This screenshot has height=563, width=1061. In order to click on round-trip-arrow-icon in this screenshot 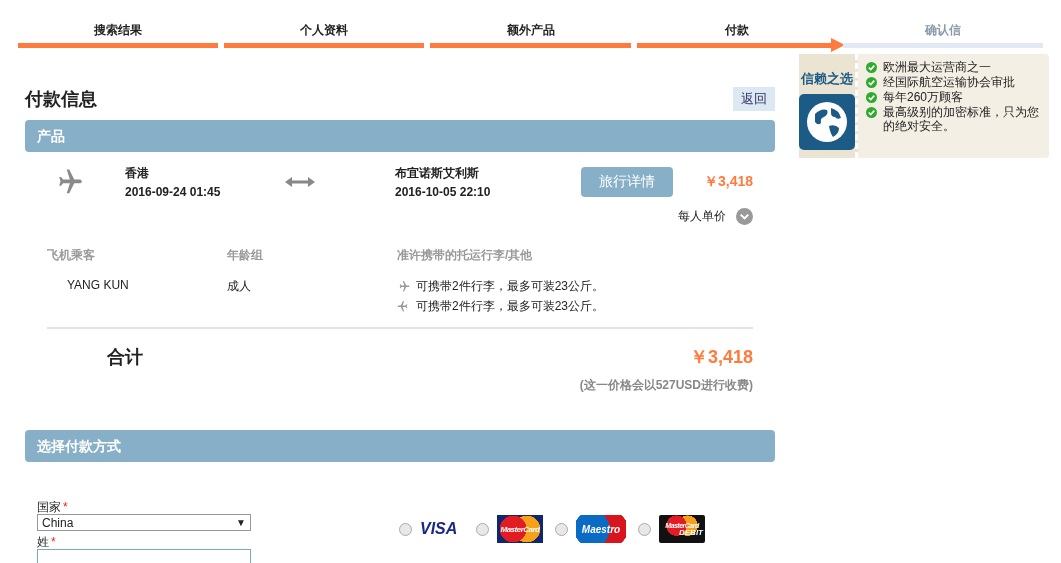, I will do `click(300, 182)`.